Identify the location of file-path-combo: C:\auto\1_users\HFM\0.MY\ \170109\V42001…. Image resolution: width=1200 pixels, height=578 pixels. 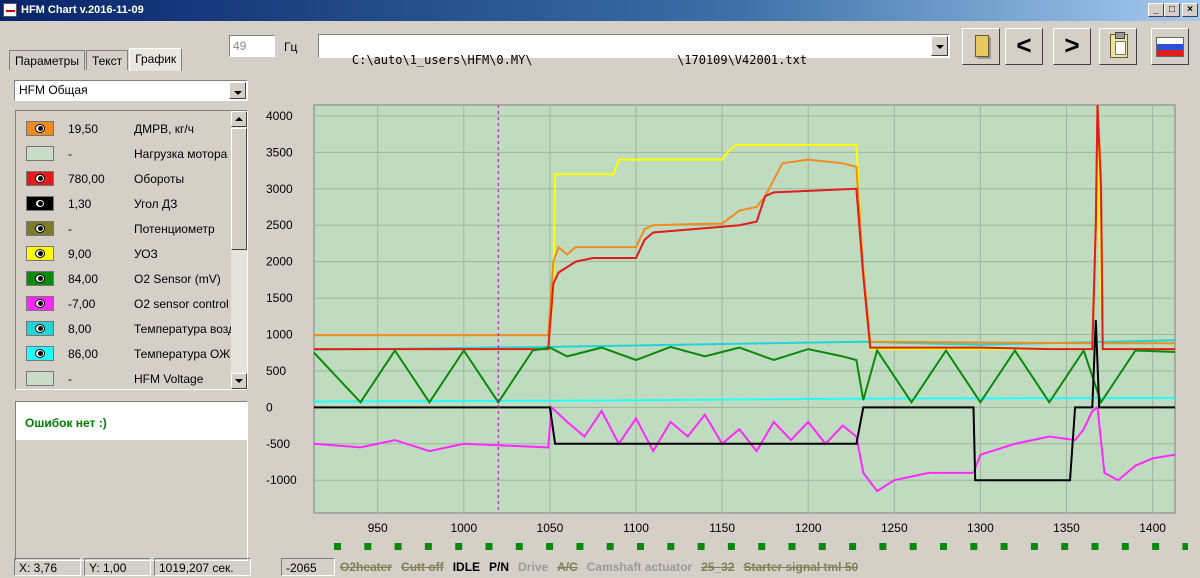
(634, 50).